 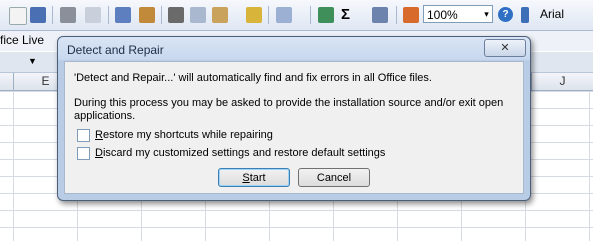 What do you see at coordinates (115, 50) in the screenshot?
I see `dialog-title: Detect and Repair` at bounding box center [115, 50].